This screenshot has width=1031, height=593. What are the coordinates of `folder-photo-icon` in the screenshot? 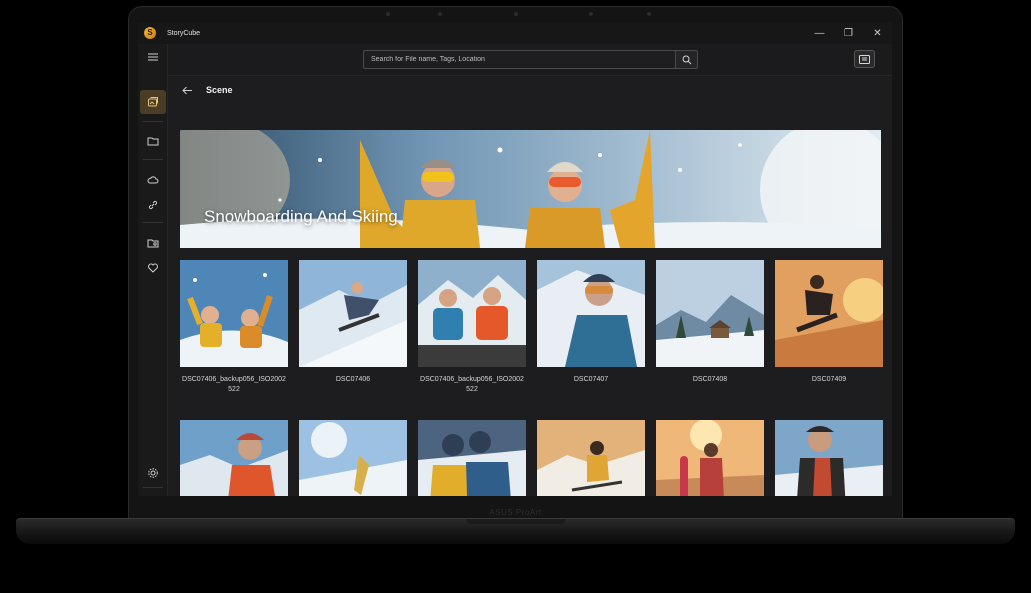 It's located at (153, 243).